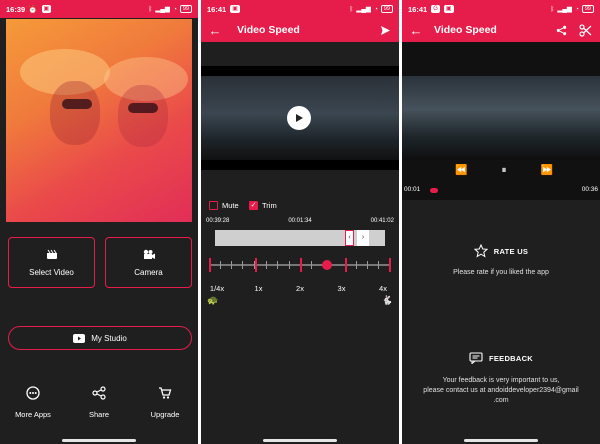 The width and height of the screenshot is (600, 444). What do you see at coordinates (100, 338) in the screenshot?
I see `my-studio-button: My Studio` at bounding box center [100, 338].